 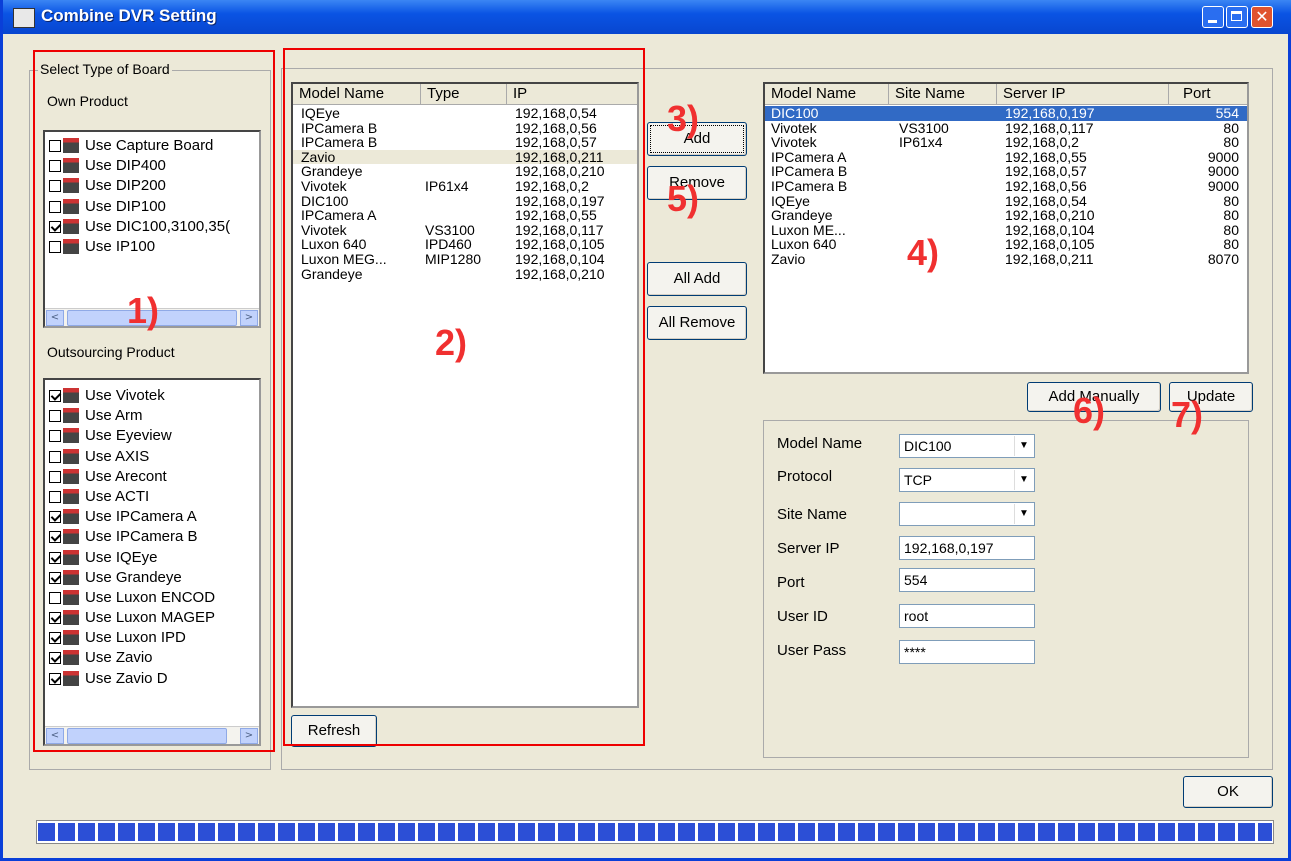 I want to click on table-row: IPCamera B 192,168,0,57 9000, so click(x=1006, y=171).